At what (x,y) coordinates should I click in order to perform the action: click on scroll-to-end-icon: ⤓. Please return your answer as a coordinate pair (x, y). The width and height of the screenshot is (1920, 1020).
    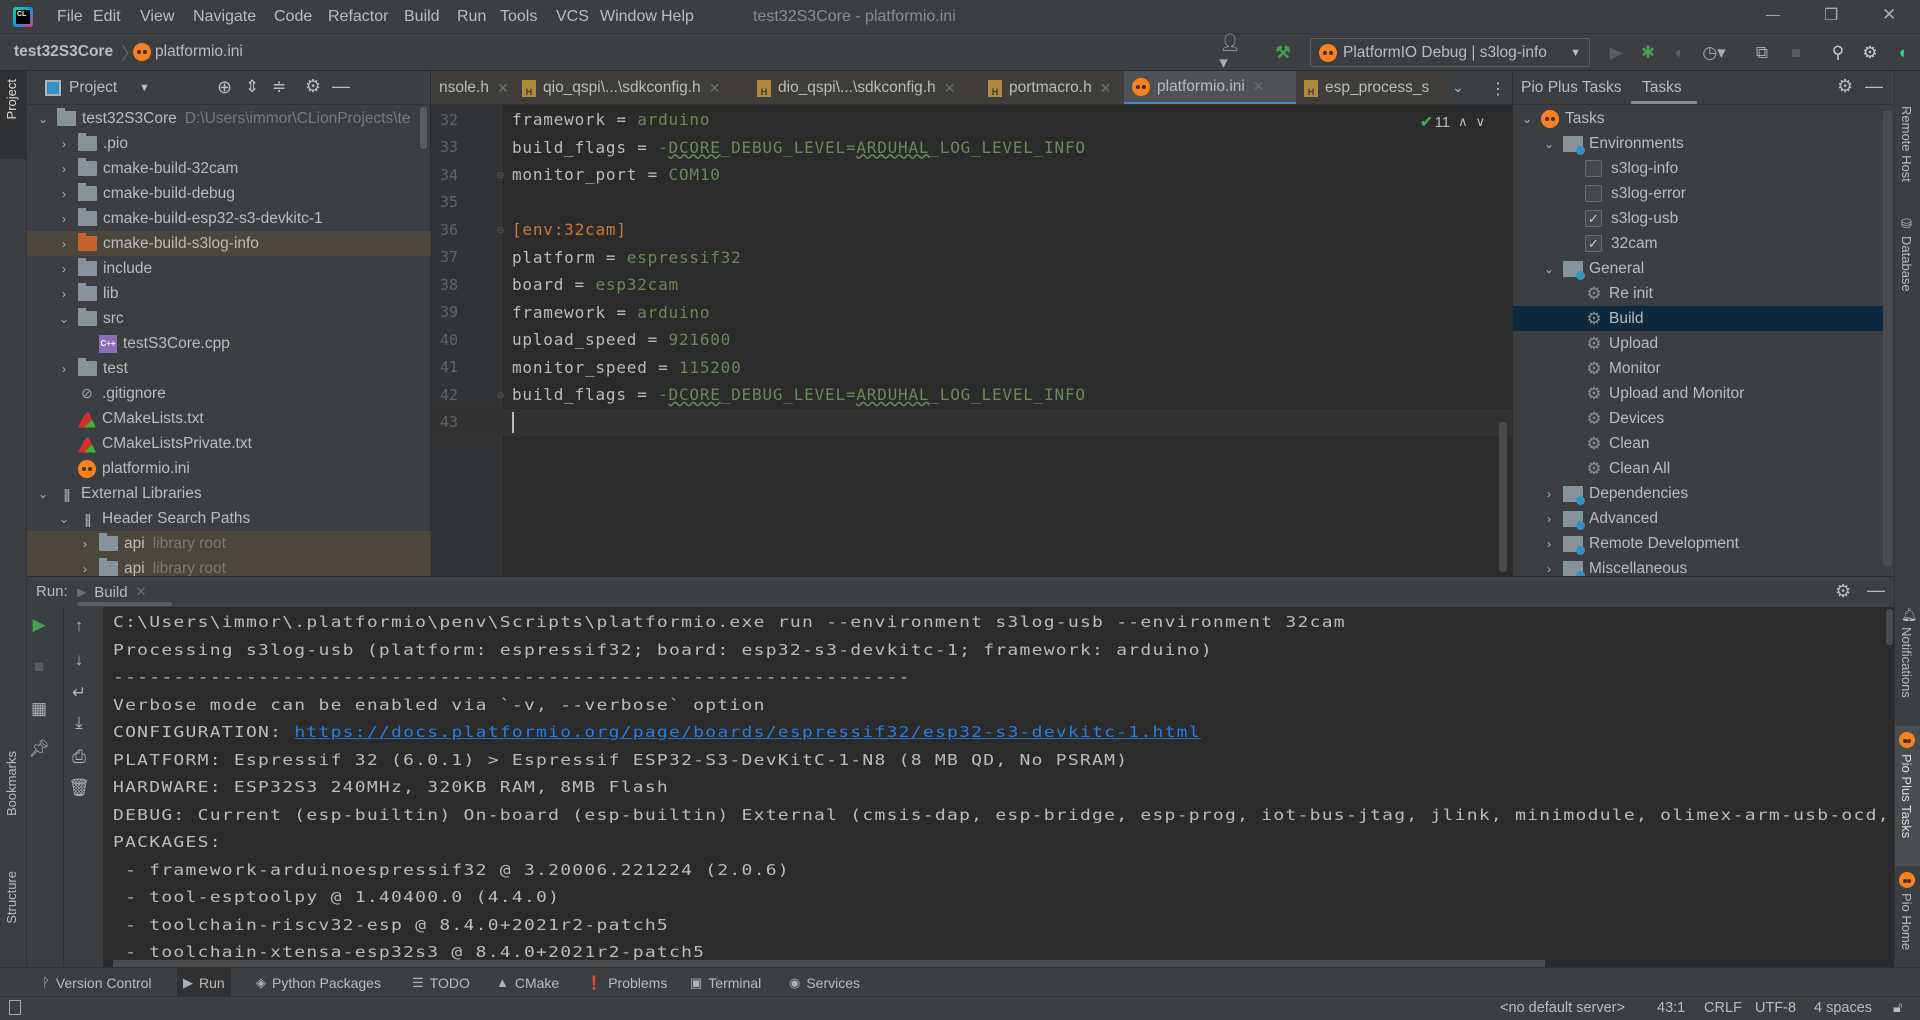
    Looking at the image, I should click on (79, 723).